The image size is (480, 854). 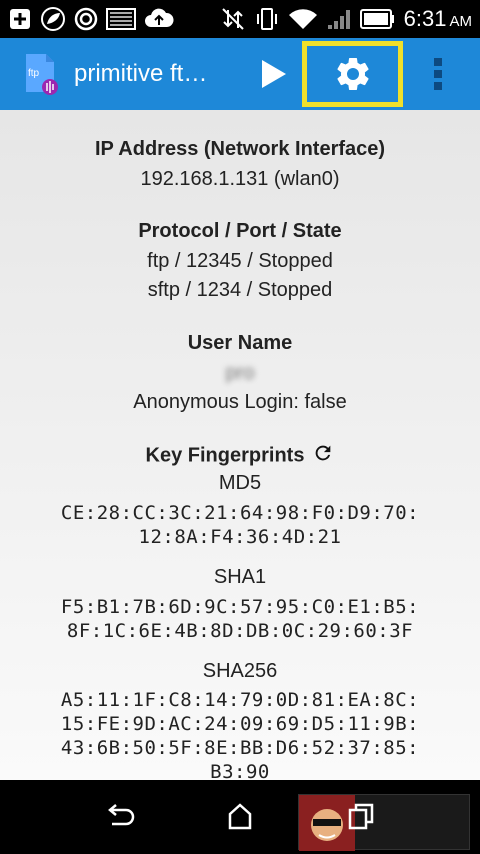 What do you see at coordinates (240, 231) in the screenshot?
I see `protocol-heading: Protocol / Port / State` at bounding box center [240, 231].